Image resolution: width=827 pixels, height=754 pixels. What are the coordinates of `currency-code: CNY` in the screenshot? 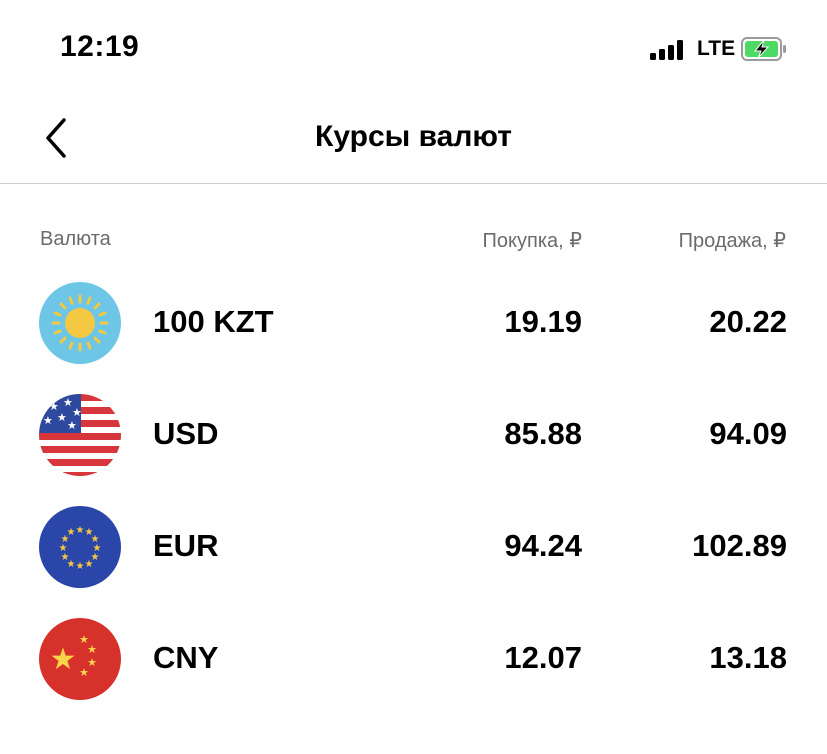 It's located at (186, 657).